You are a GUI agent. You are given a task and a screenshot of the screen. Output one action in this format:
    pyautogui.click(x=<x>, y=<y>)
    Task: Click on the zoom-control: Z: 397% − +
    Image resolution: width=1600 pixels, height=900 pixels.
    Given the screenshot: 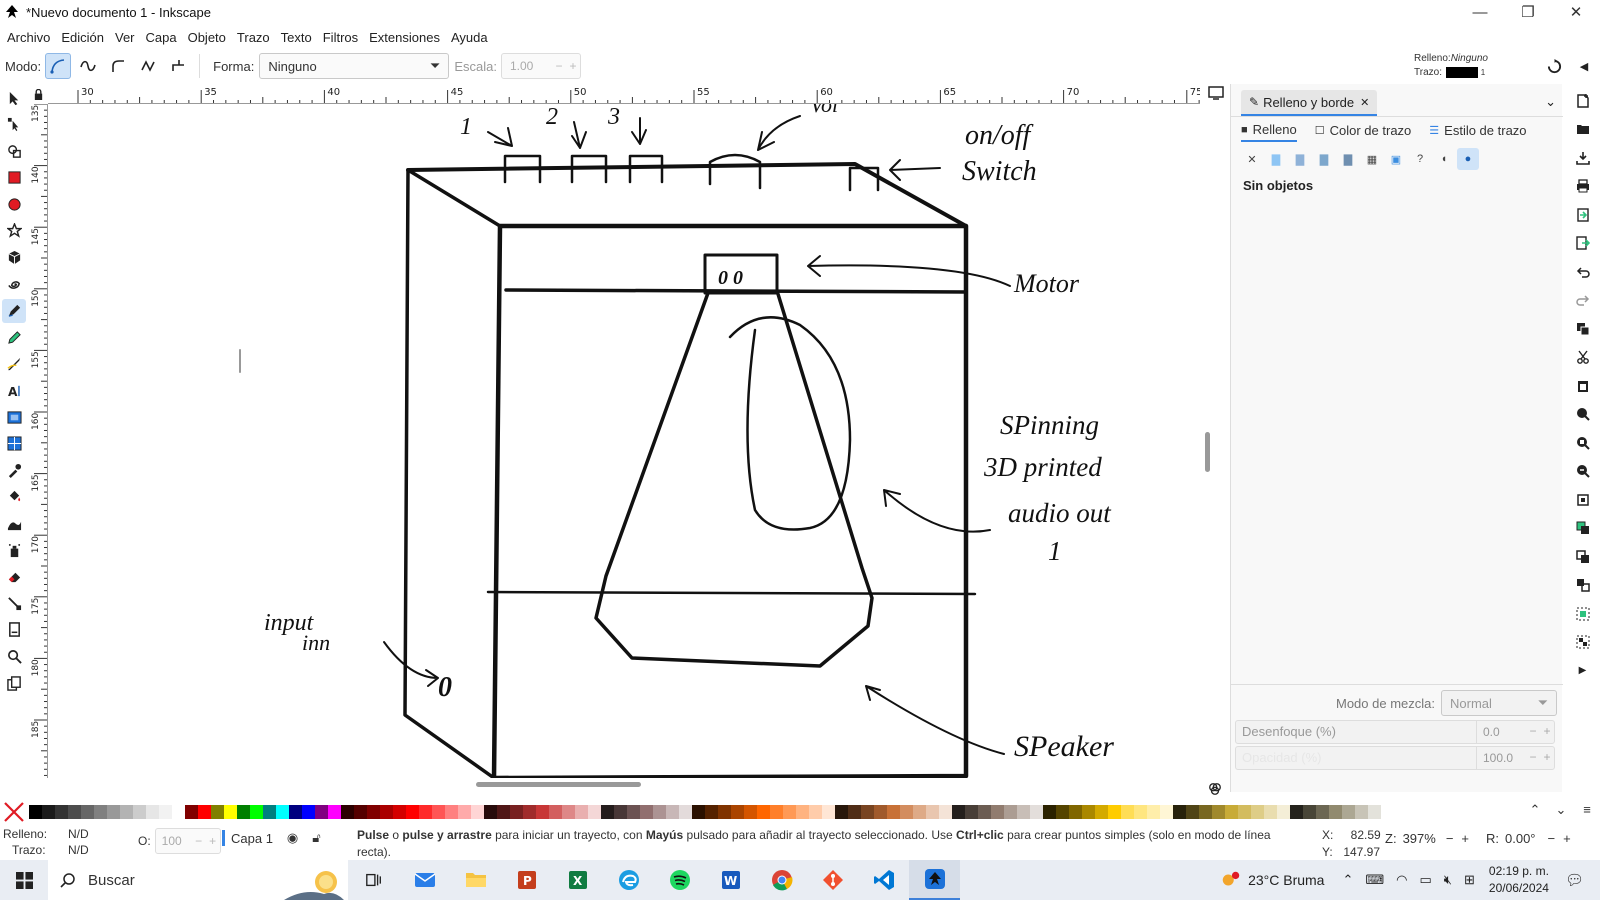 What is the action you would take?
    pyautogui.click(x=1427, y=838)
    